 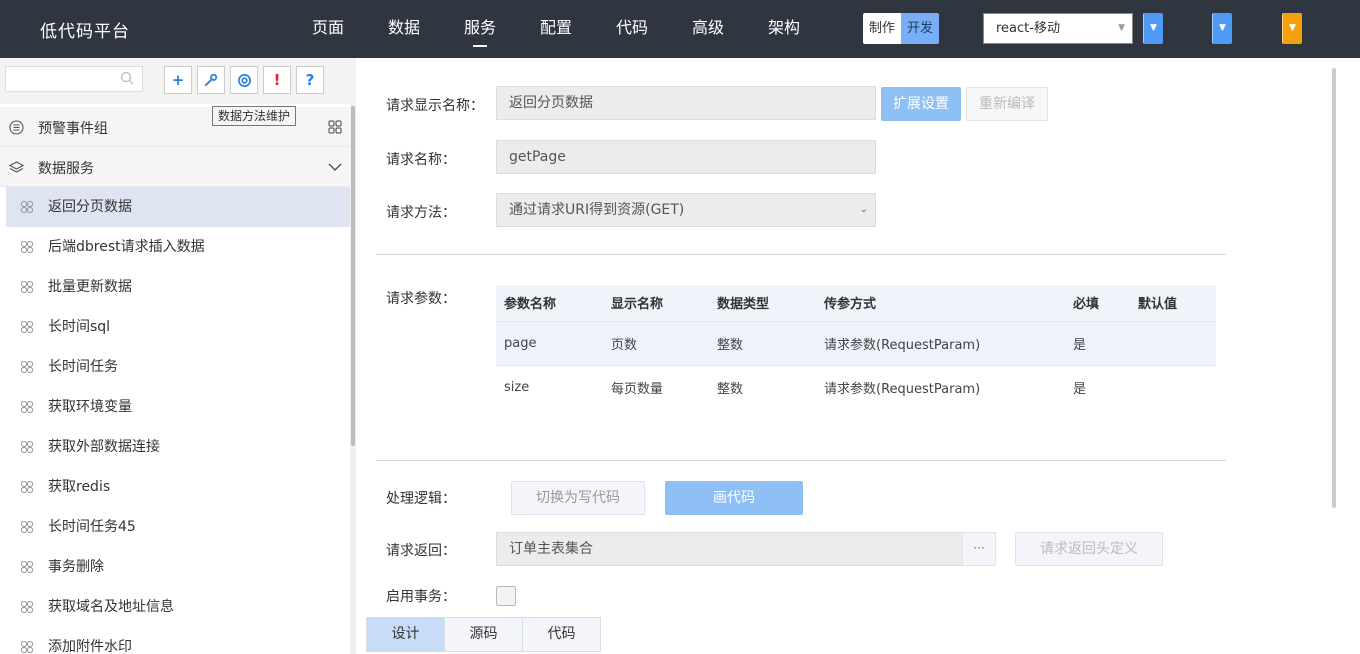 What do you see at coordinates (1121, 28) in the screenshot?
I see `chevron-down-icon: ▼` at bounding box center [1121, 28].